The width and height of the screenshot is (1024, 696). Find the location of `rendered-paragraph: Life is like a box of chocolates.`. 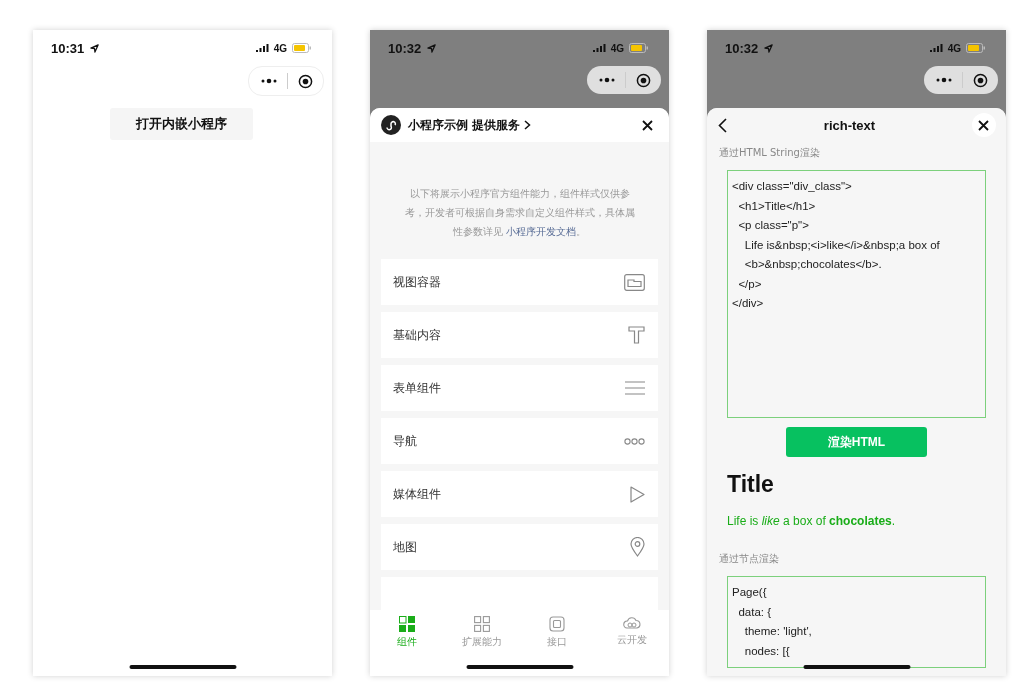

rendered-paragraph: Life is like a box of chocolates. is located at coordinates (812, 521).